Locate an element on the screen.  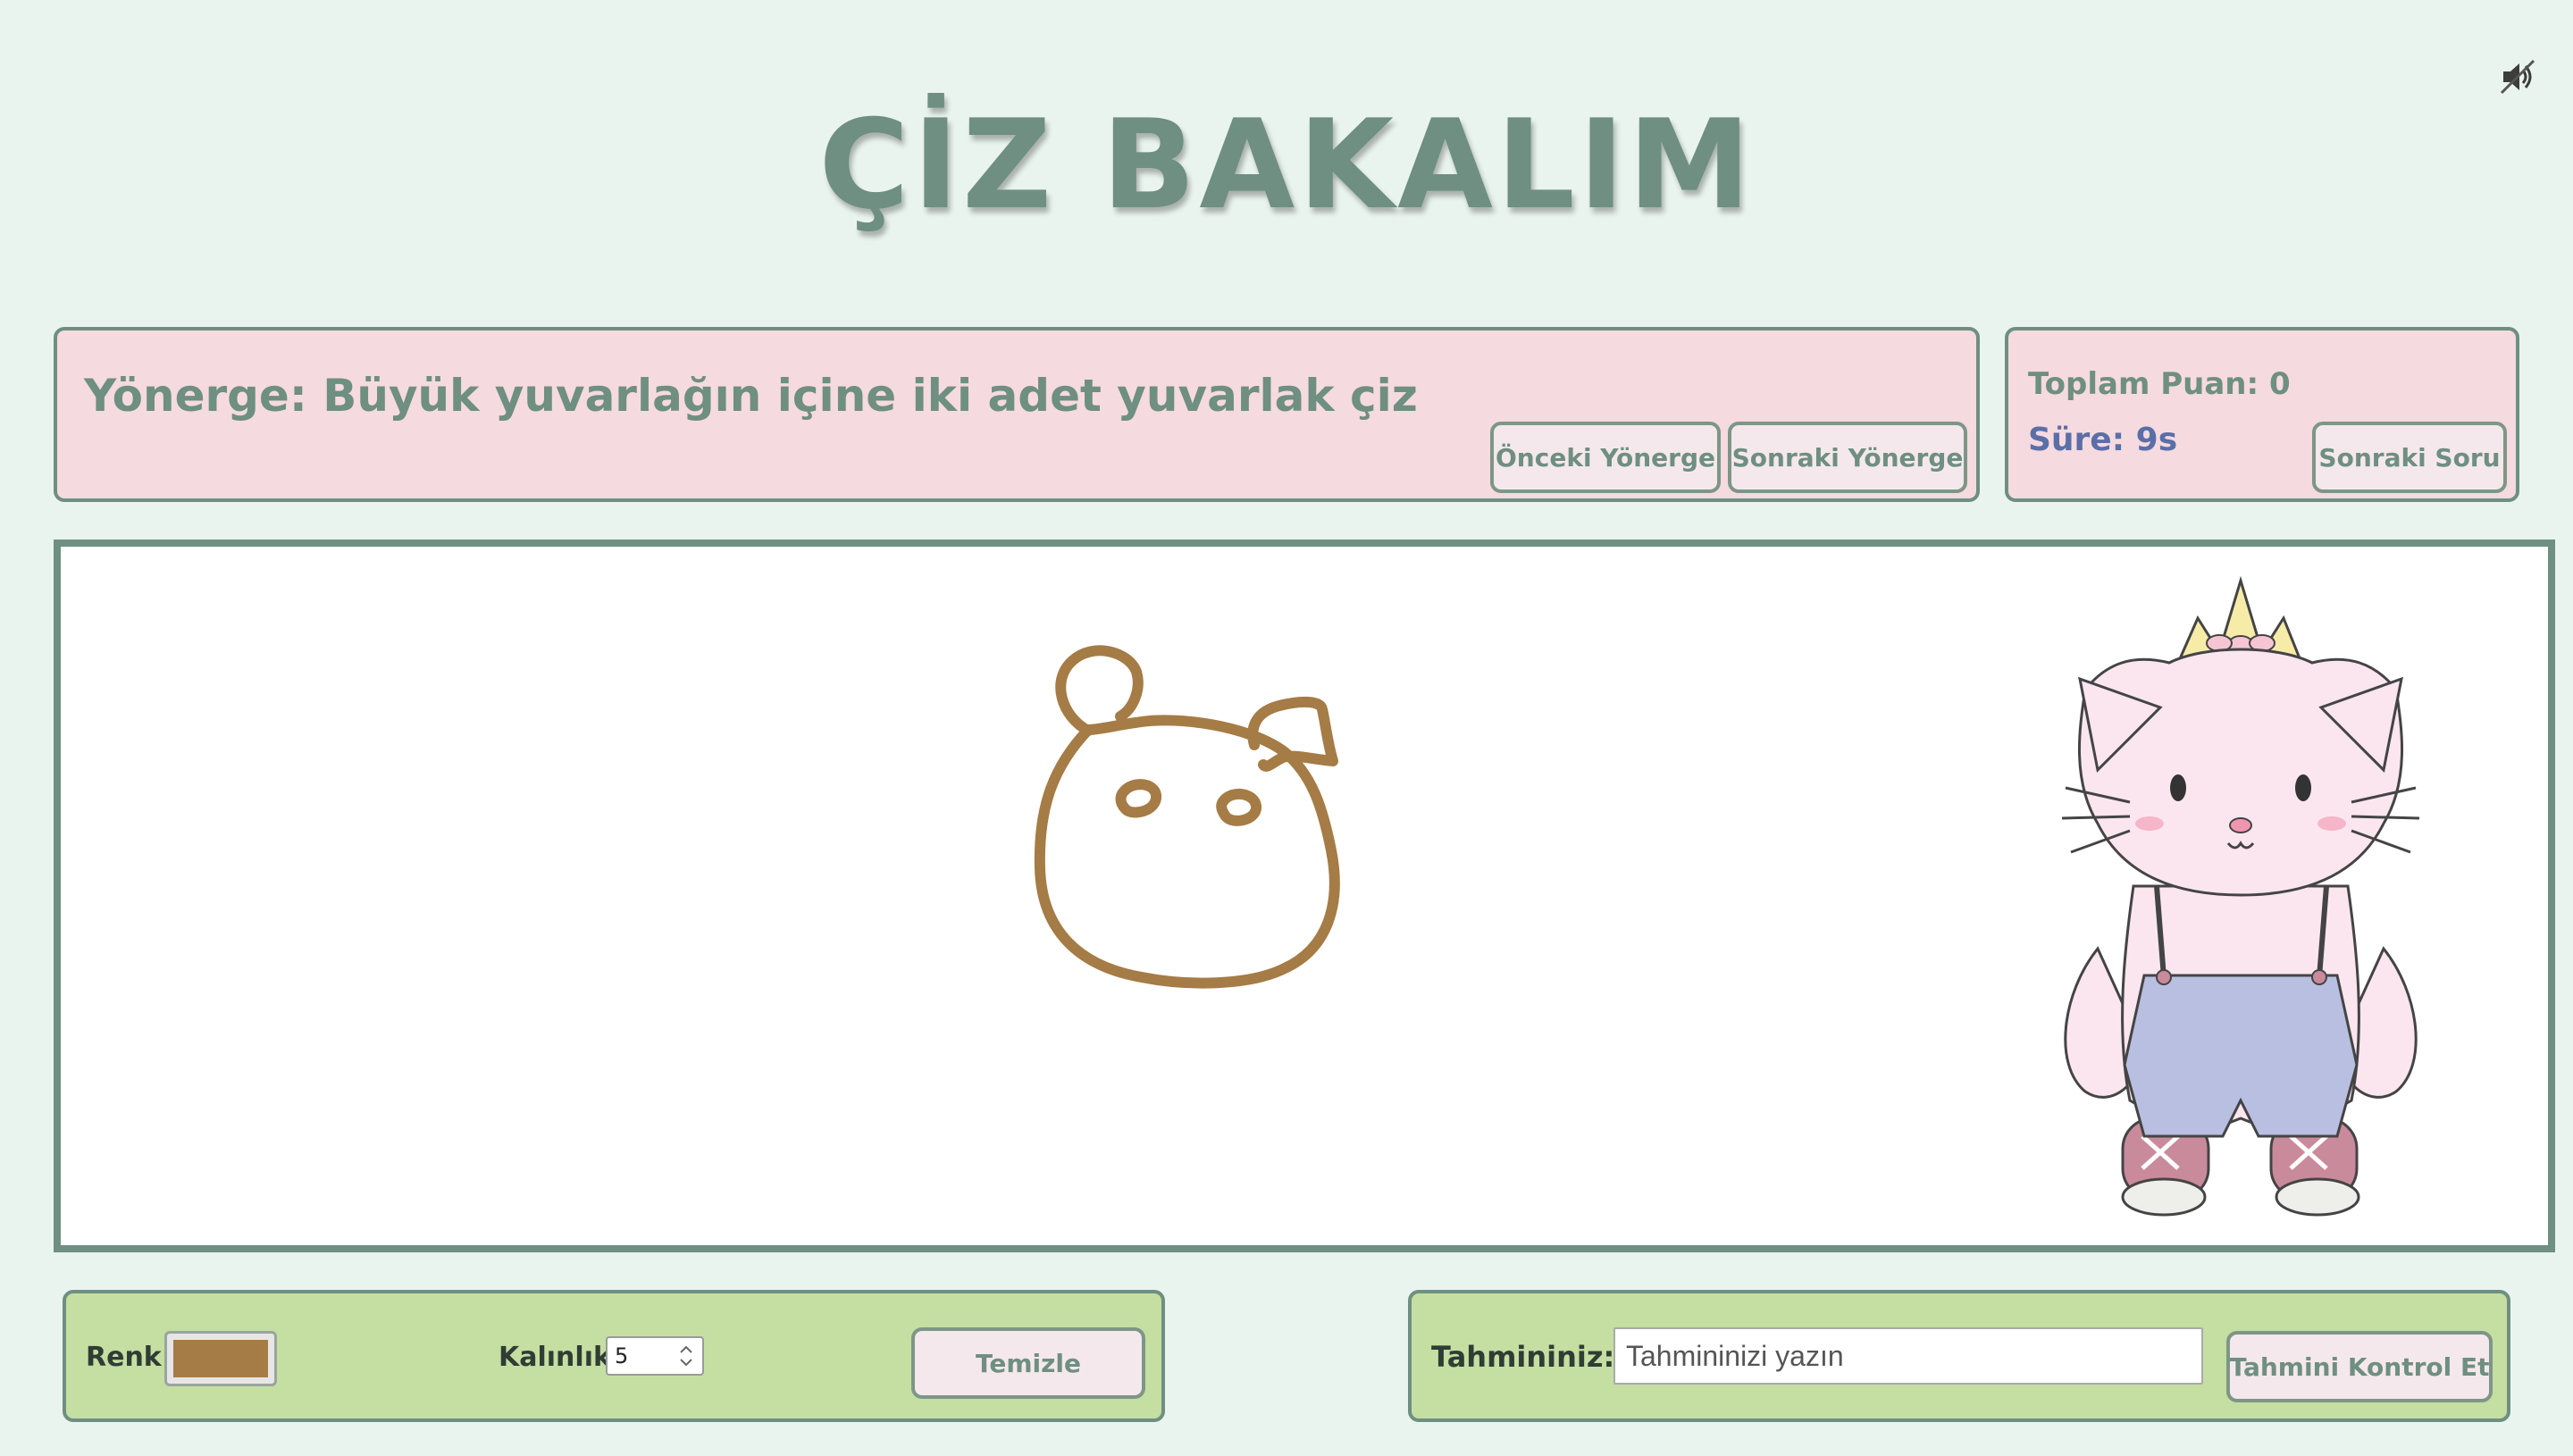
guess-panel: Tahmininiz: Tahmini Kontrol Et is located at coordinates (1959, 1356).